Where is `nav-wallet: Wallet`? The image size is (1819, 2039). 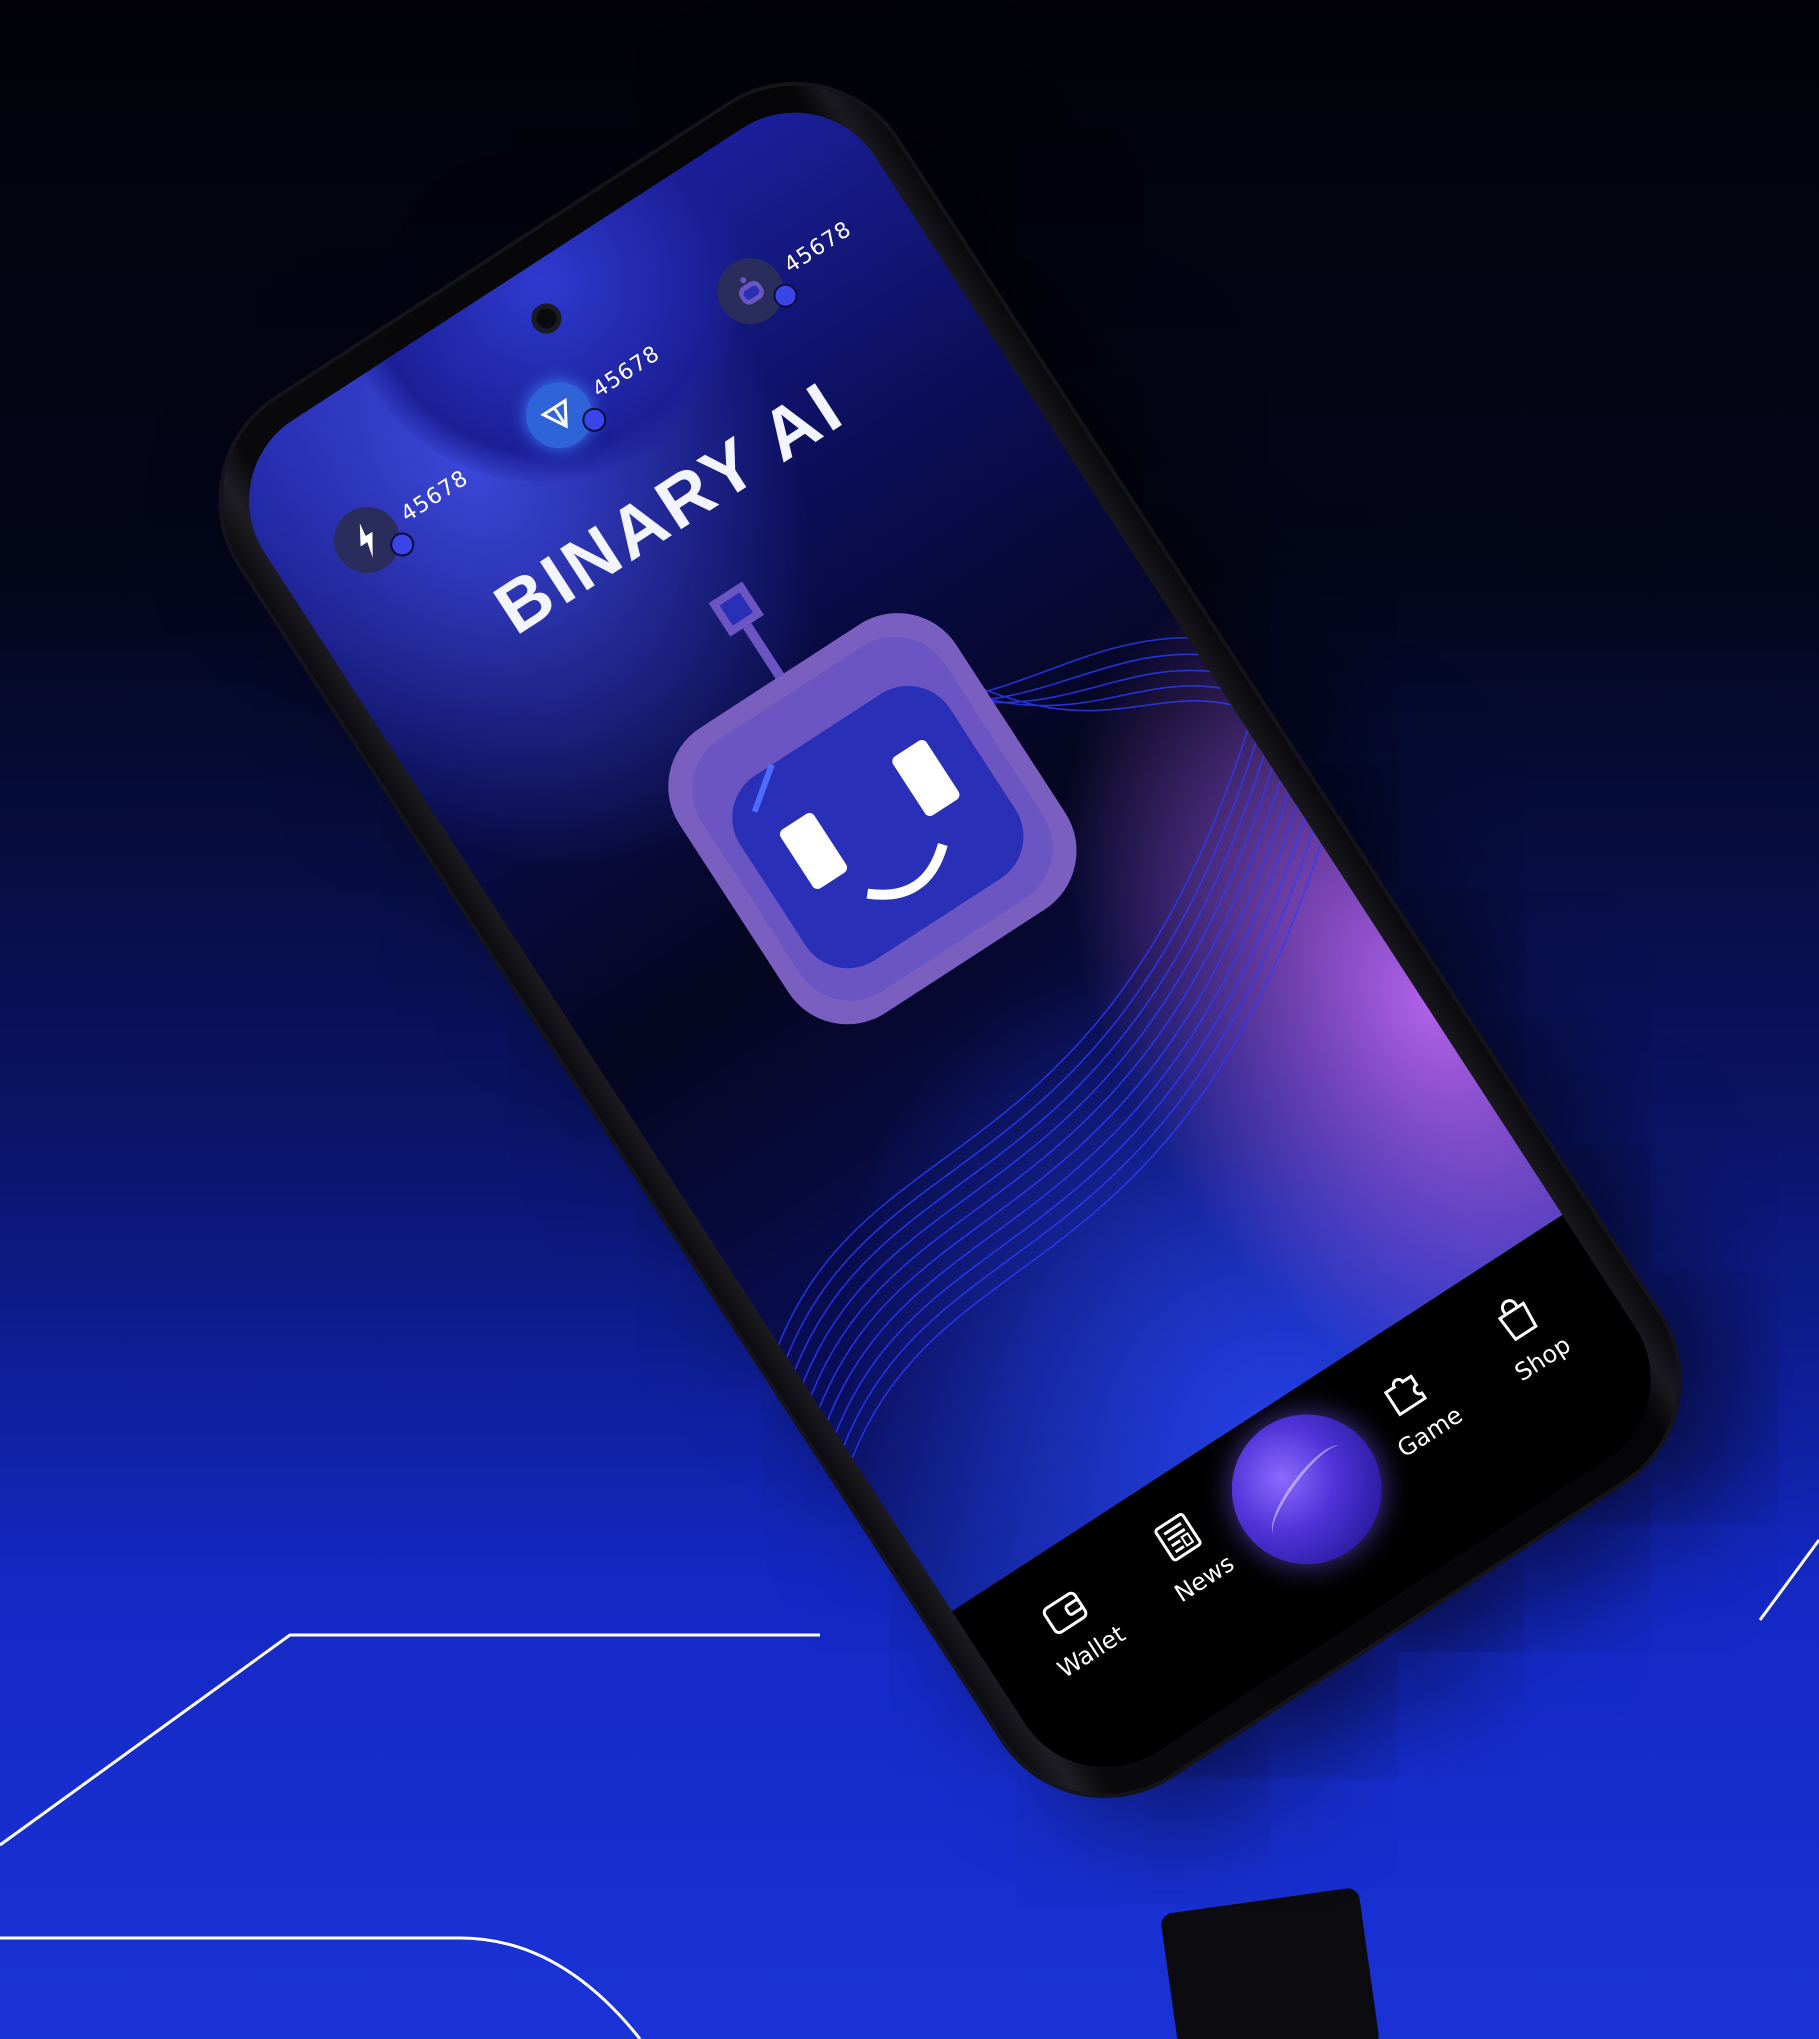
nav-wallet: Wallet is located at coordinates (1075, 1627).